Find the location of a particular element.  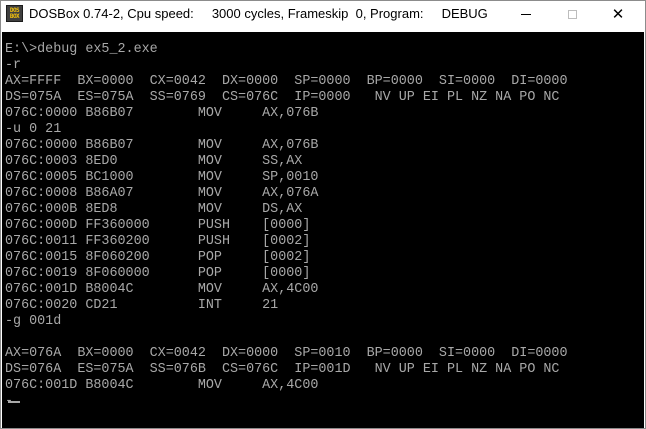

console-line: -u 0 21 is located at coordinates (33, 129).